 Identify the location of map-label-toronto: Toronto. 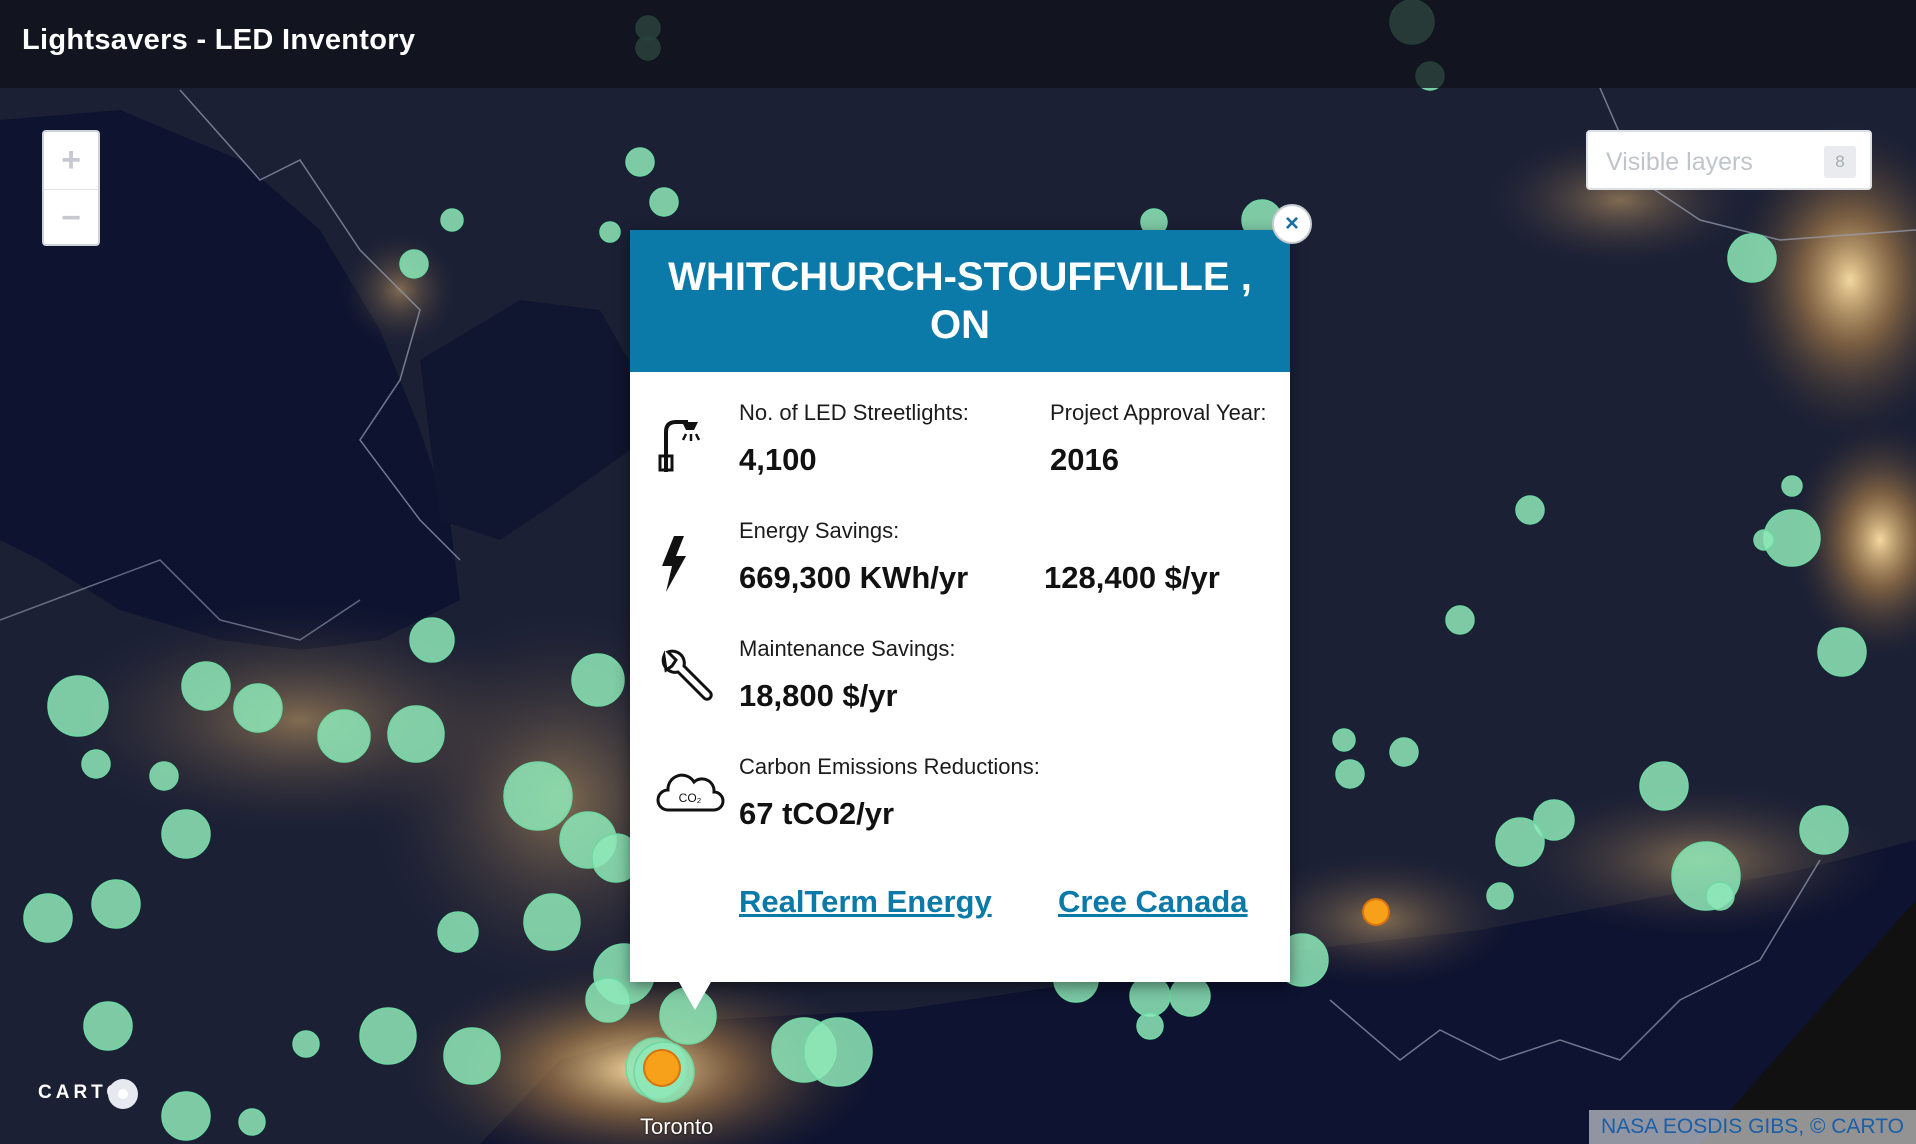
(677, 1126).